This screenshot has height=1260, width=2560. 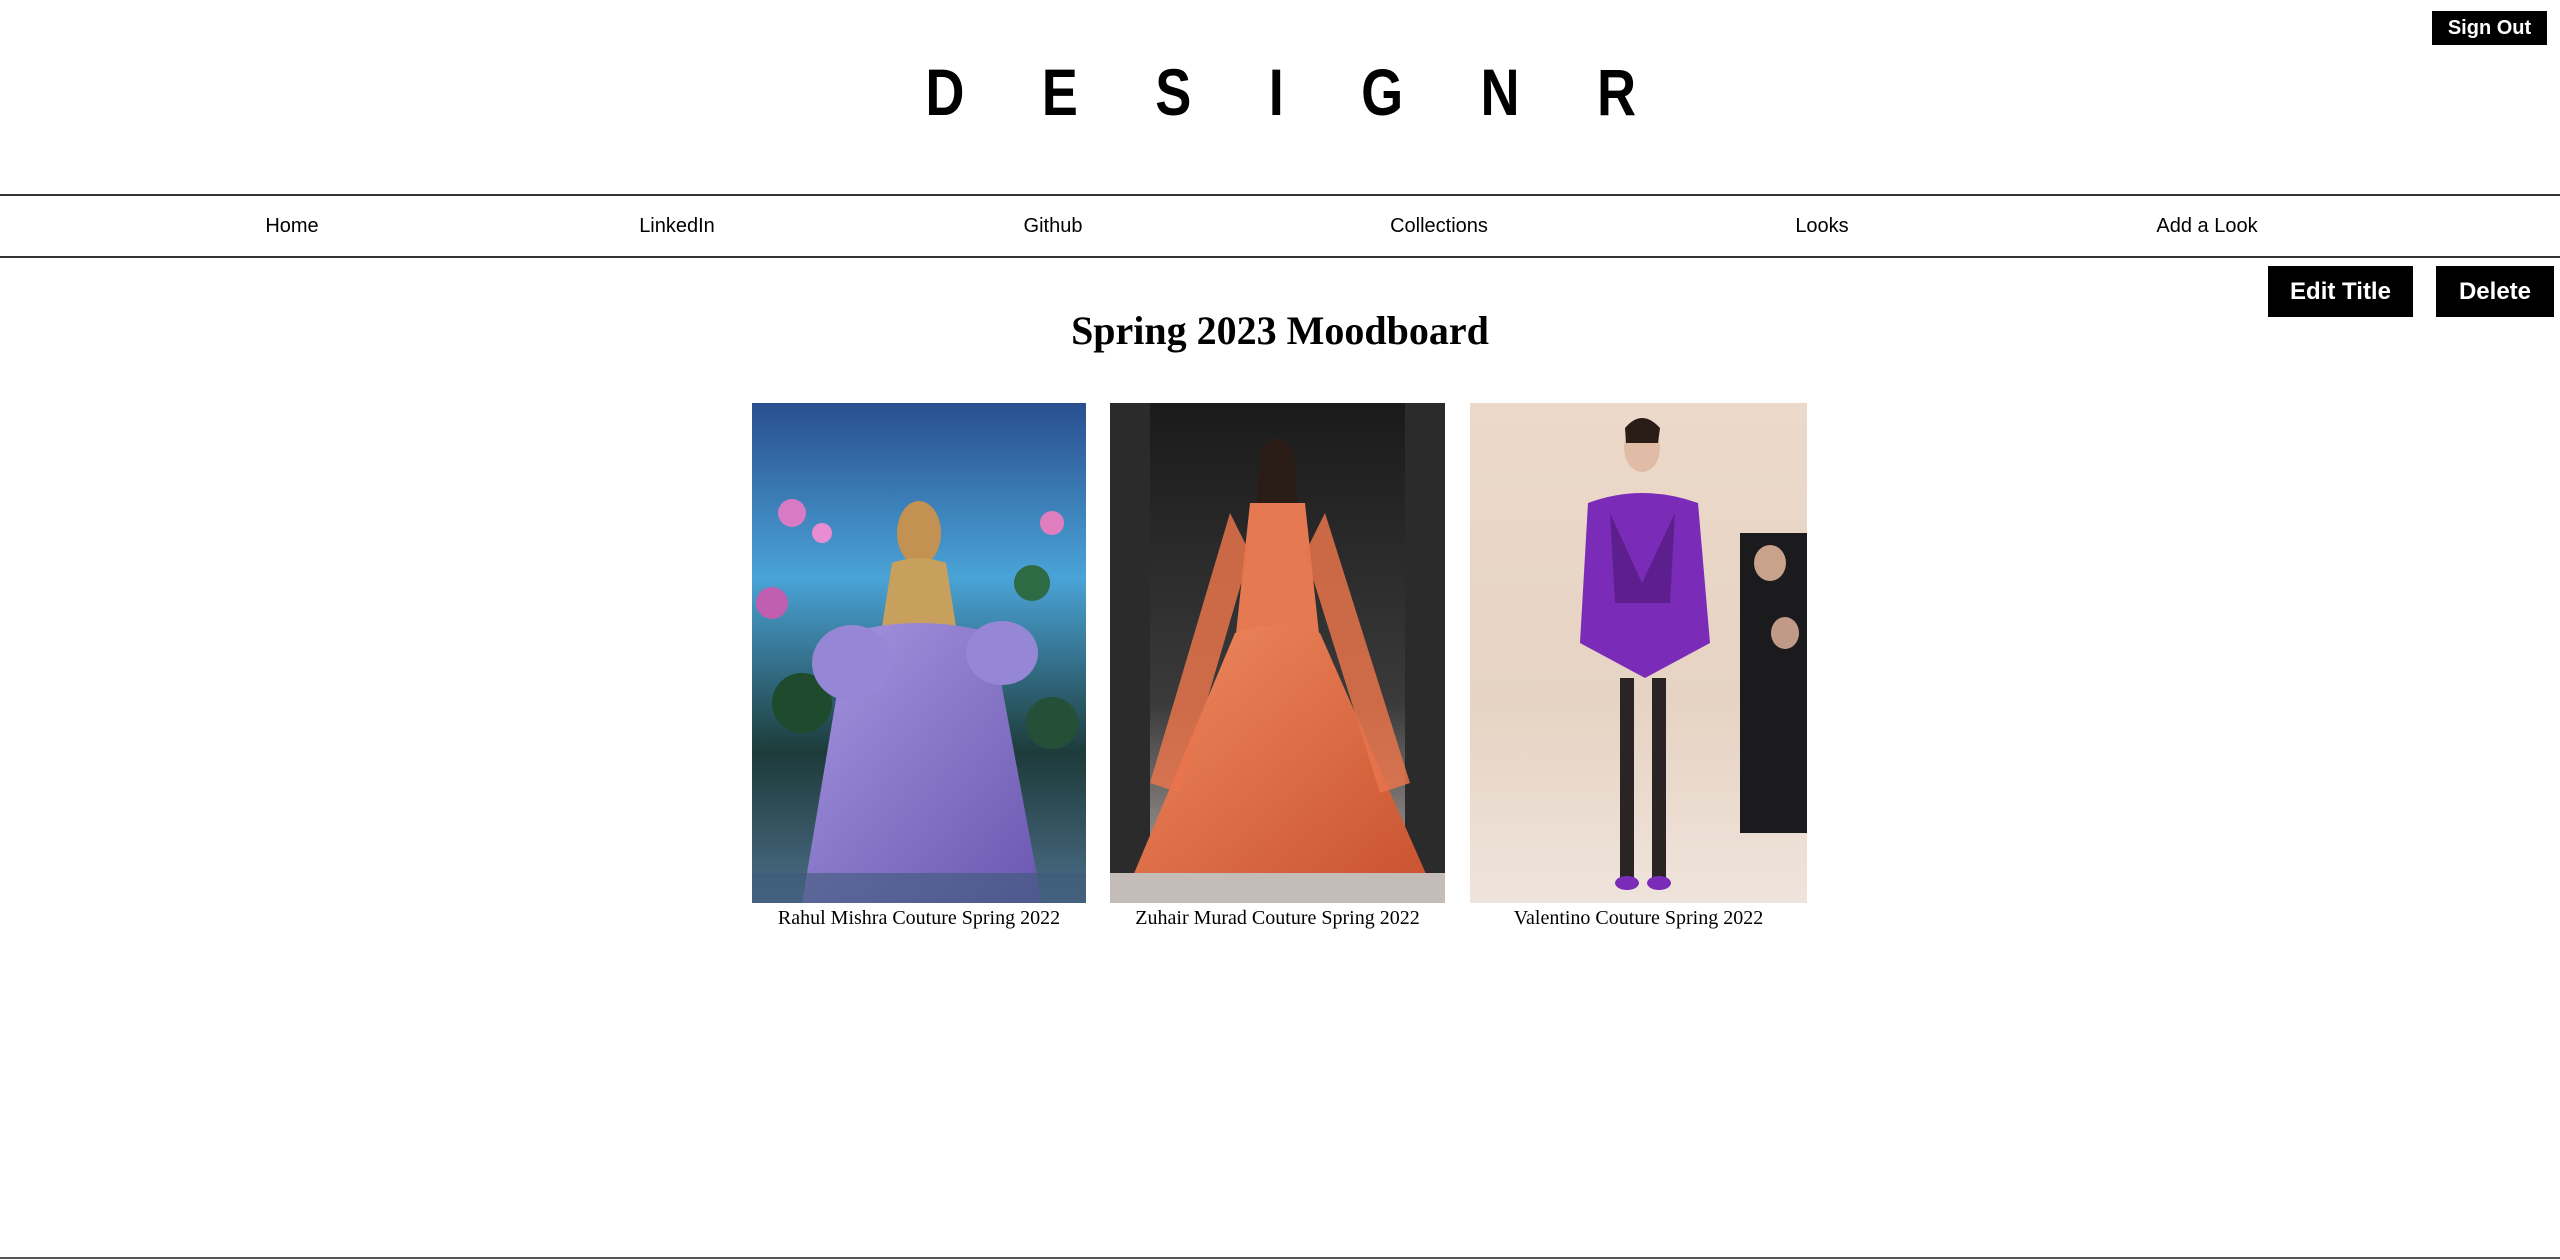 What do you see at coordinates (1638, 918) in the screenshot?
I see `look-caption: Valentino Couture Spring 2022` at bounding box center [1638, 918].